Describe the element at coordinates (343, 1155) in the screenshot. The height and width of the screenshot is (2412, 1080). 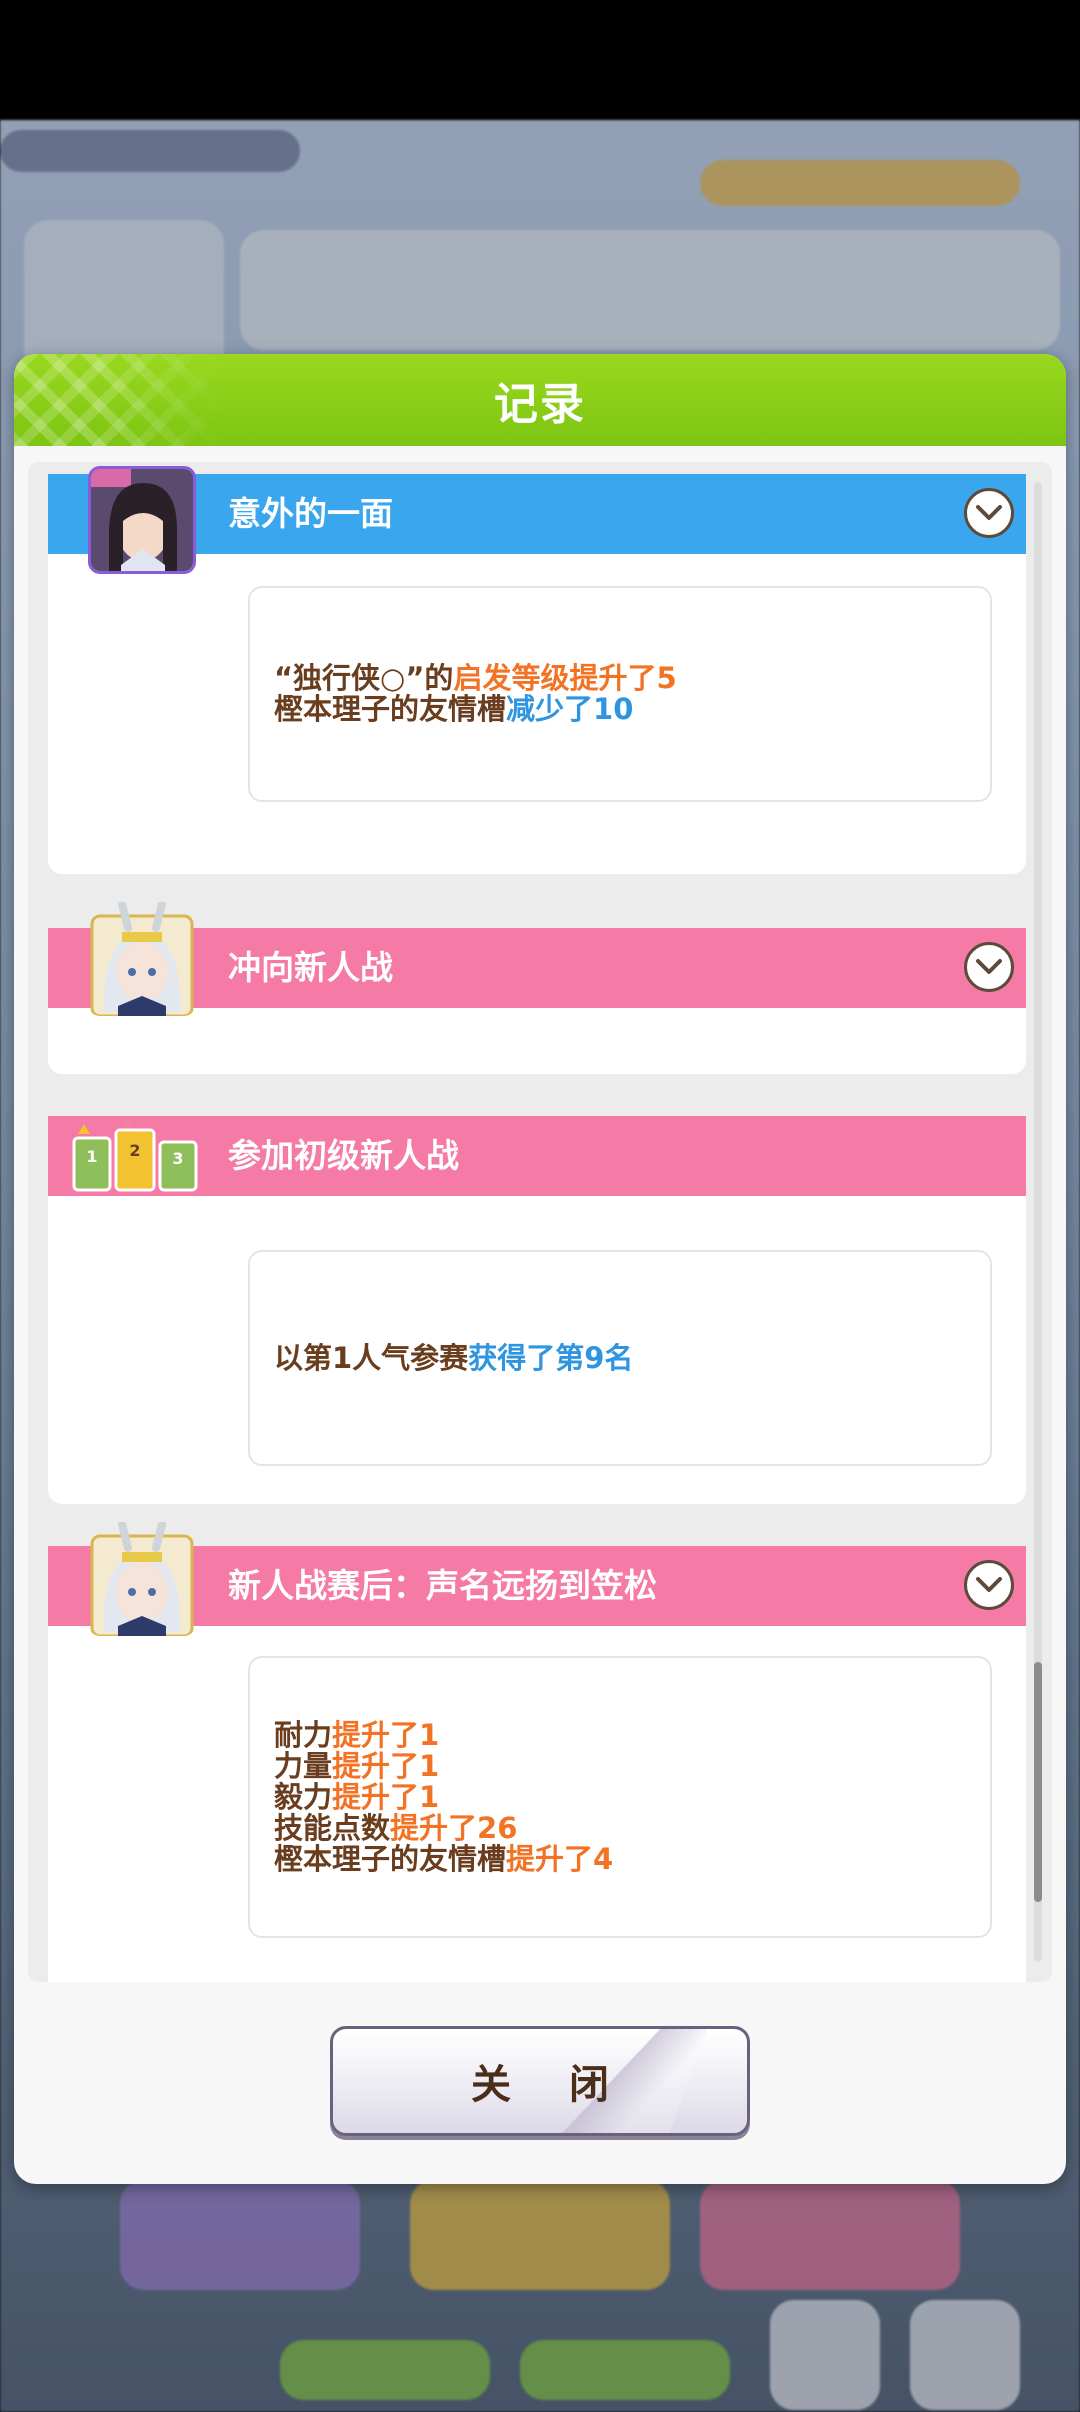
I see `record-title: 参加初级新人战` at that location.